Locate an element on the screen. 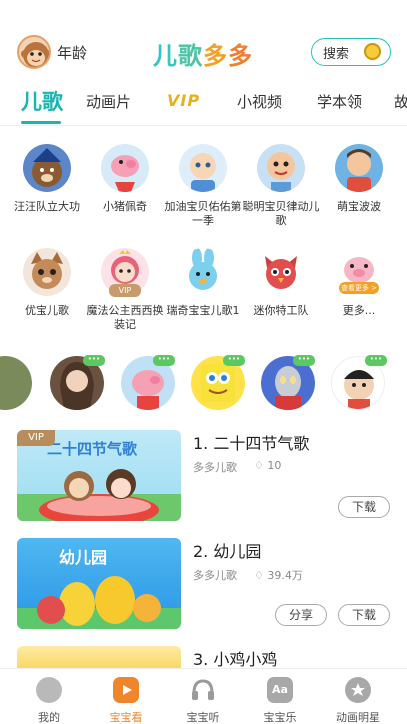  series-tile: 聪明宝贝律动儿歌 is located at coordinates (281, 186).